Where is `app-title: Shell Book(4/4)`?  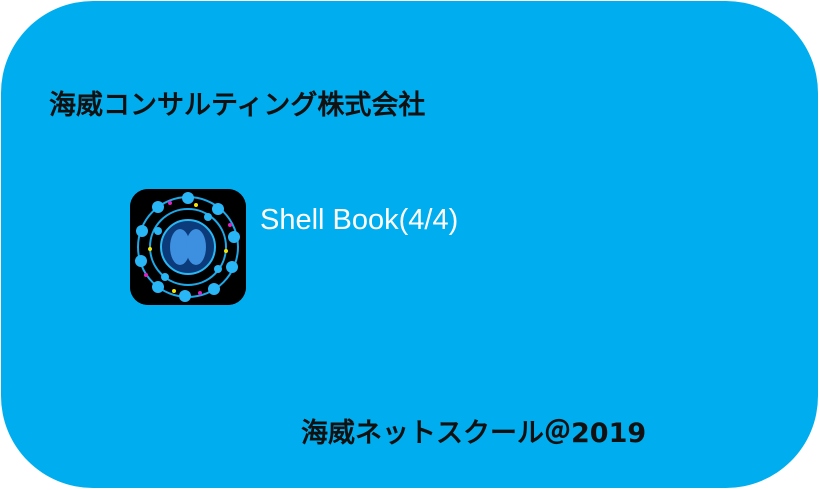 app-title: Shell Book(4/4) is located at coordinates (359, 220).